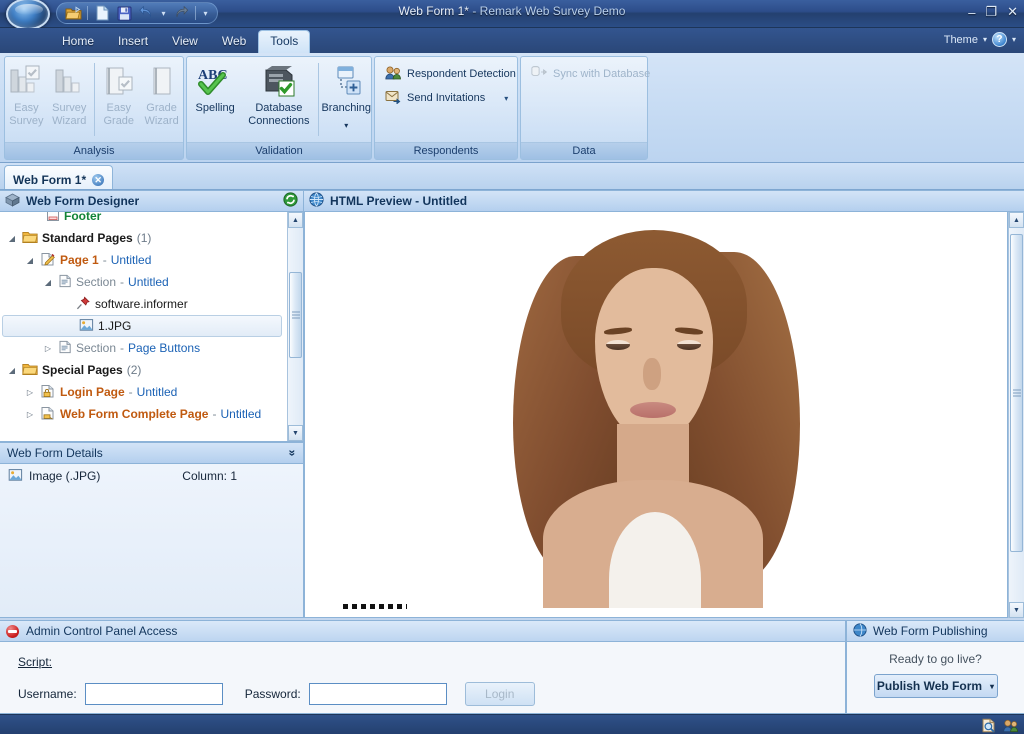 This screenshot has height=734, width=1024. Describe the element at coordinates (115, 326) in the screenshot. I see `tree-item-label: 1.JPG` at that location.